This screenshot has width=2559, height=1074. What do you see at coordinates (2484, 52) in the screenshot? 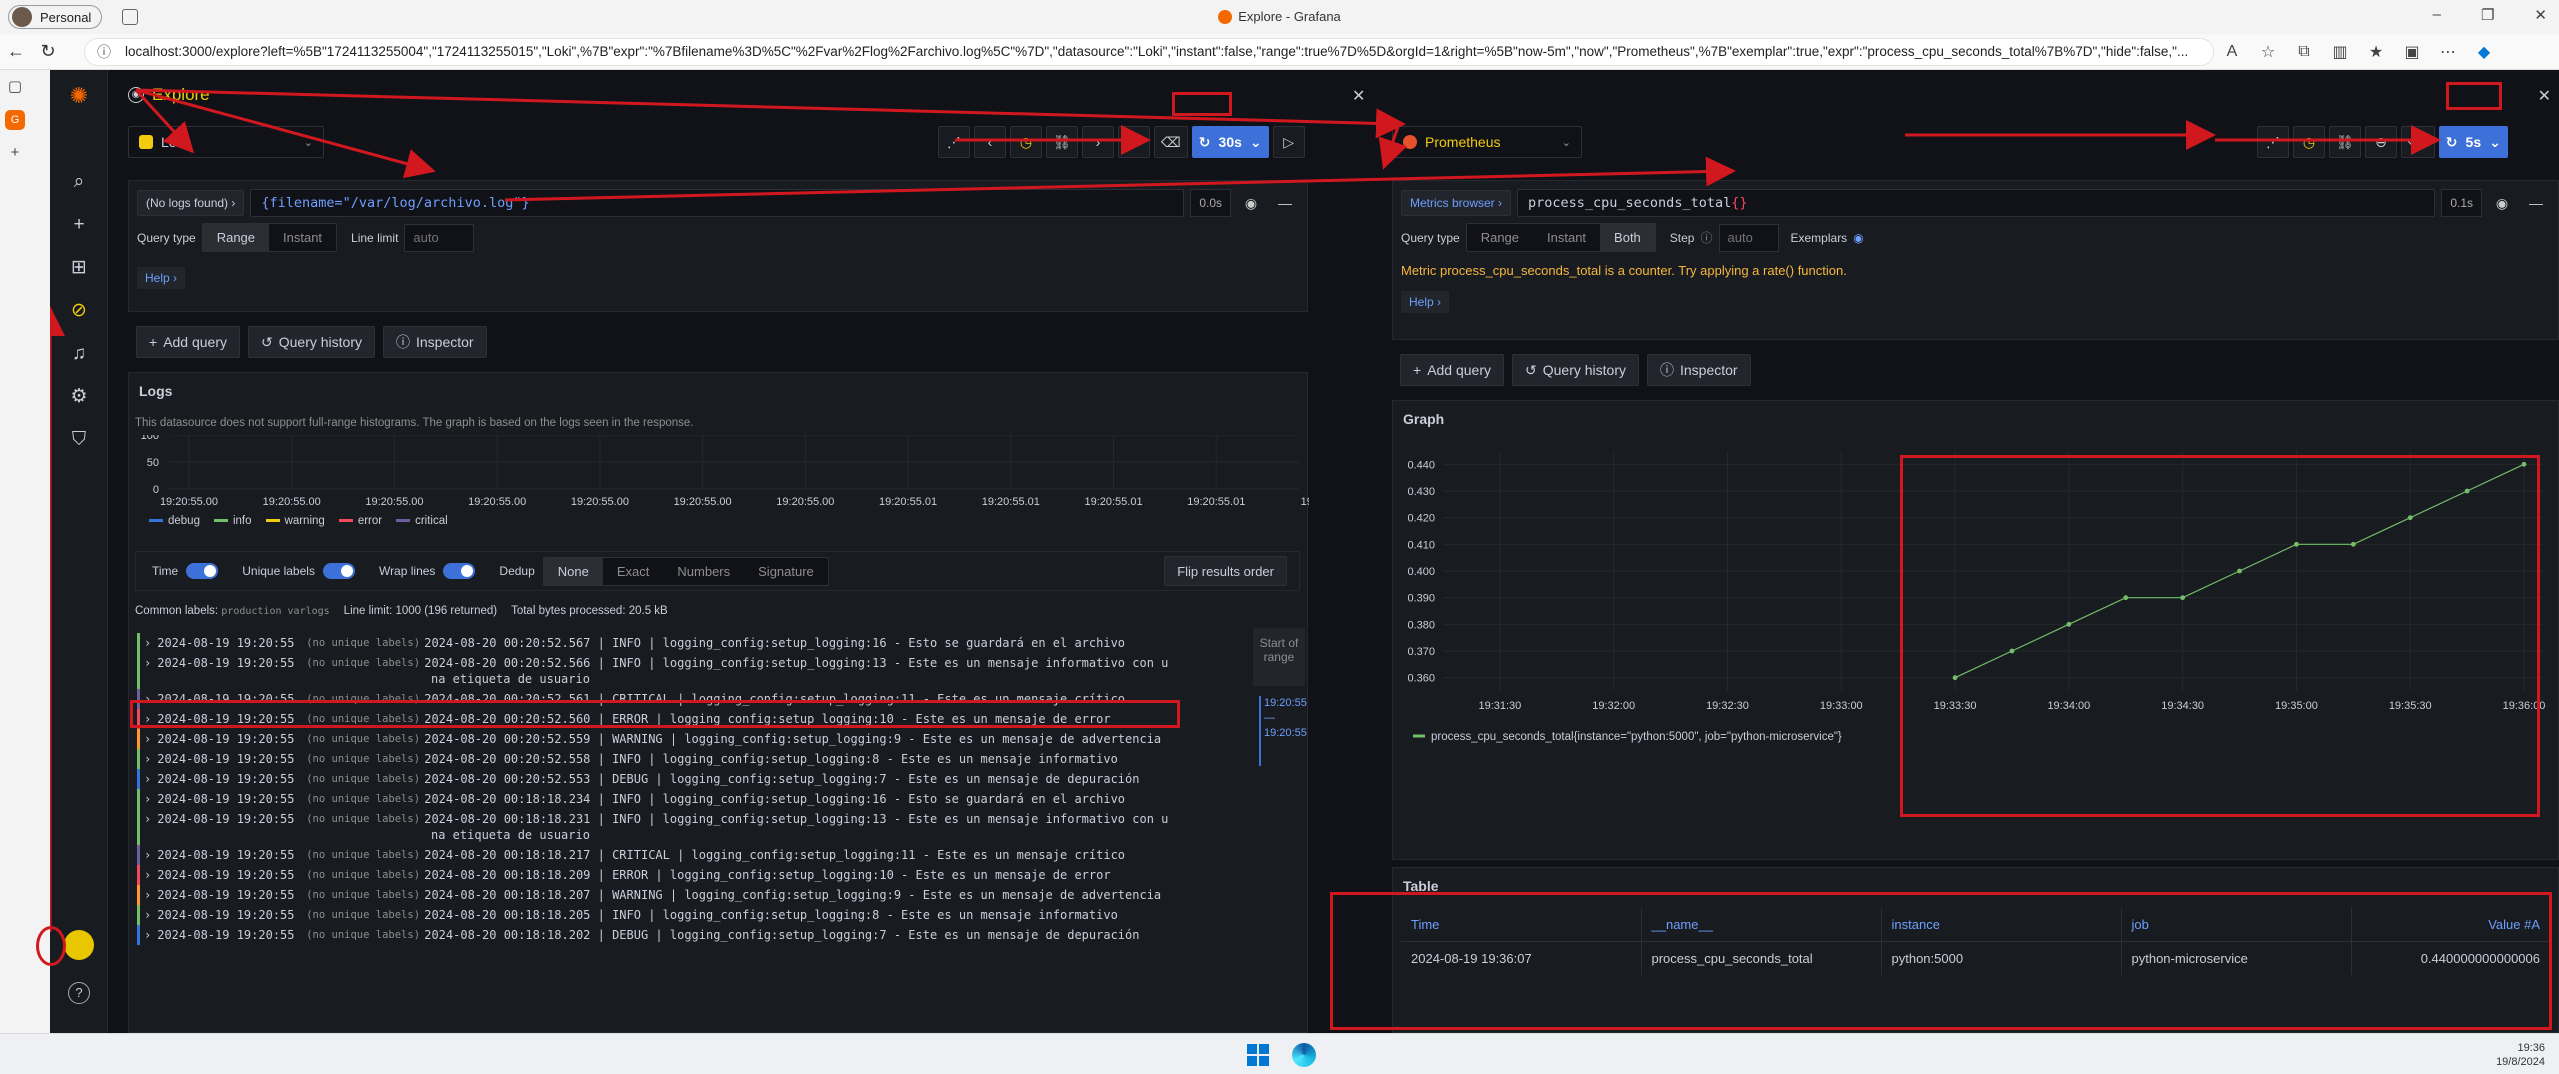
I see `copilot-icon: ◆` at bounding box center [2484, 52].